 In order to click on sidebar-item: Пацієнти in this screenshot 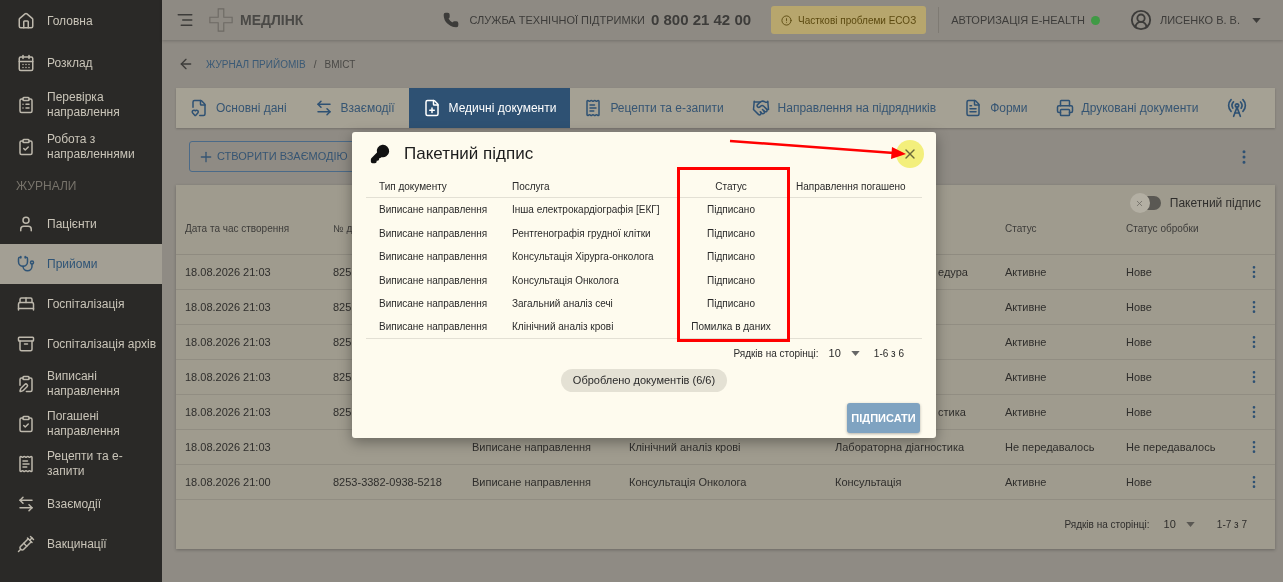, I will do `click(81, 224)`.